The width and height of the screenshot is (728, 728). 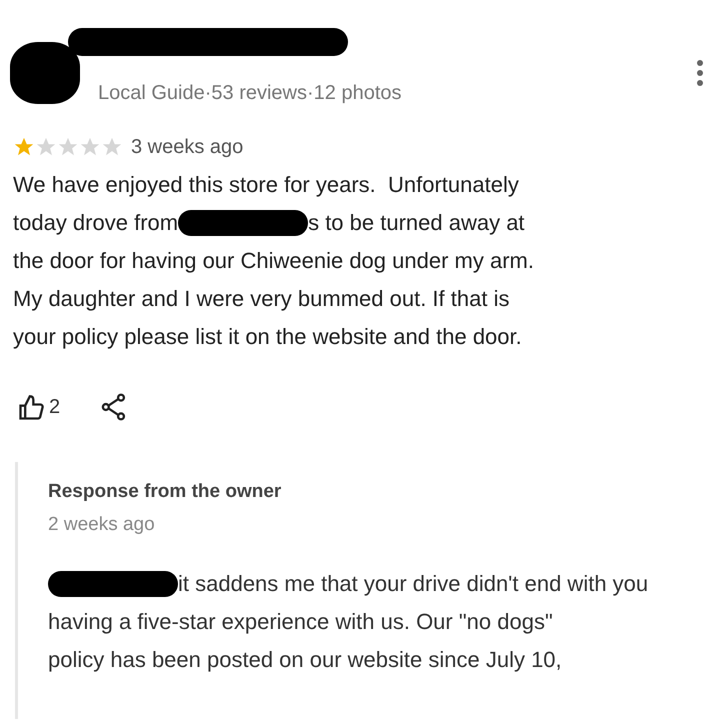 What do you see at coordinates (165, 492) in the screenshot?
I see `response-title: Response from the owner` at bounding box center [165, 492].